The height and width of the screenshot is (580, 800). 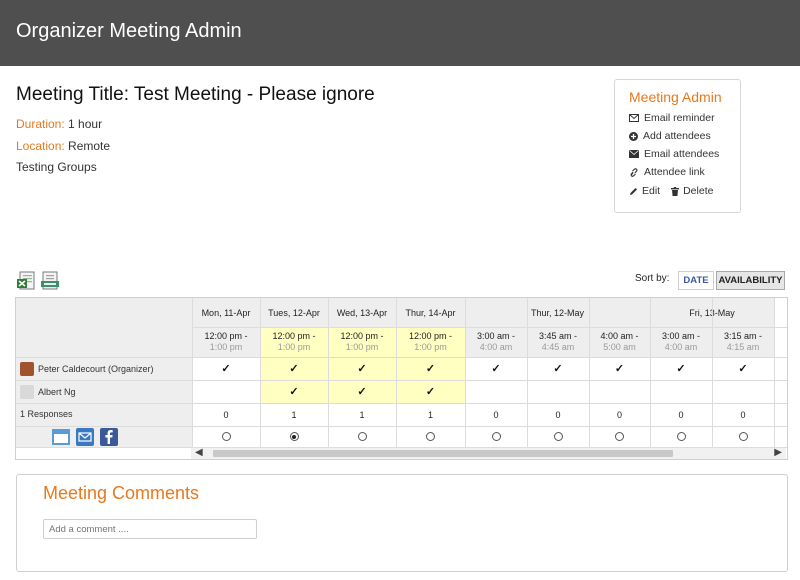 I want to click on scroll-left-icon: ◀, so click(x=199, y=452).